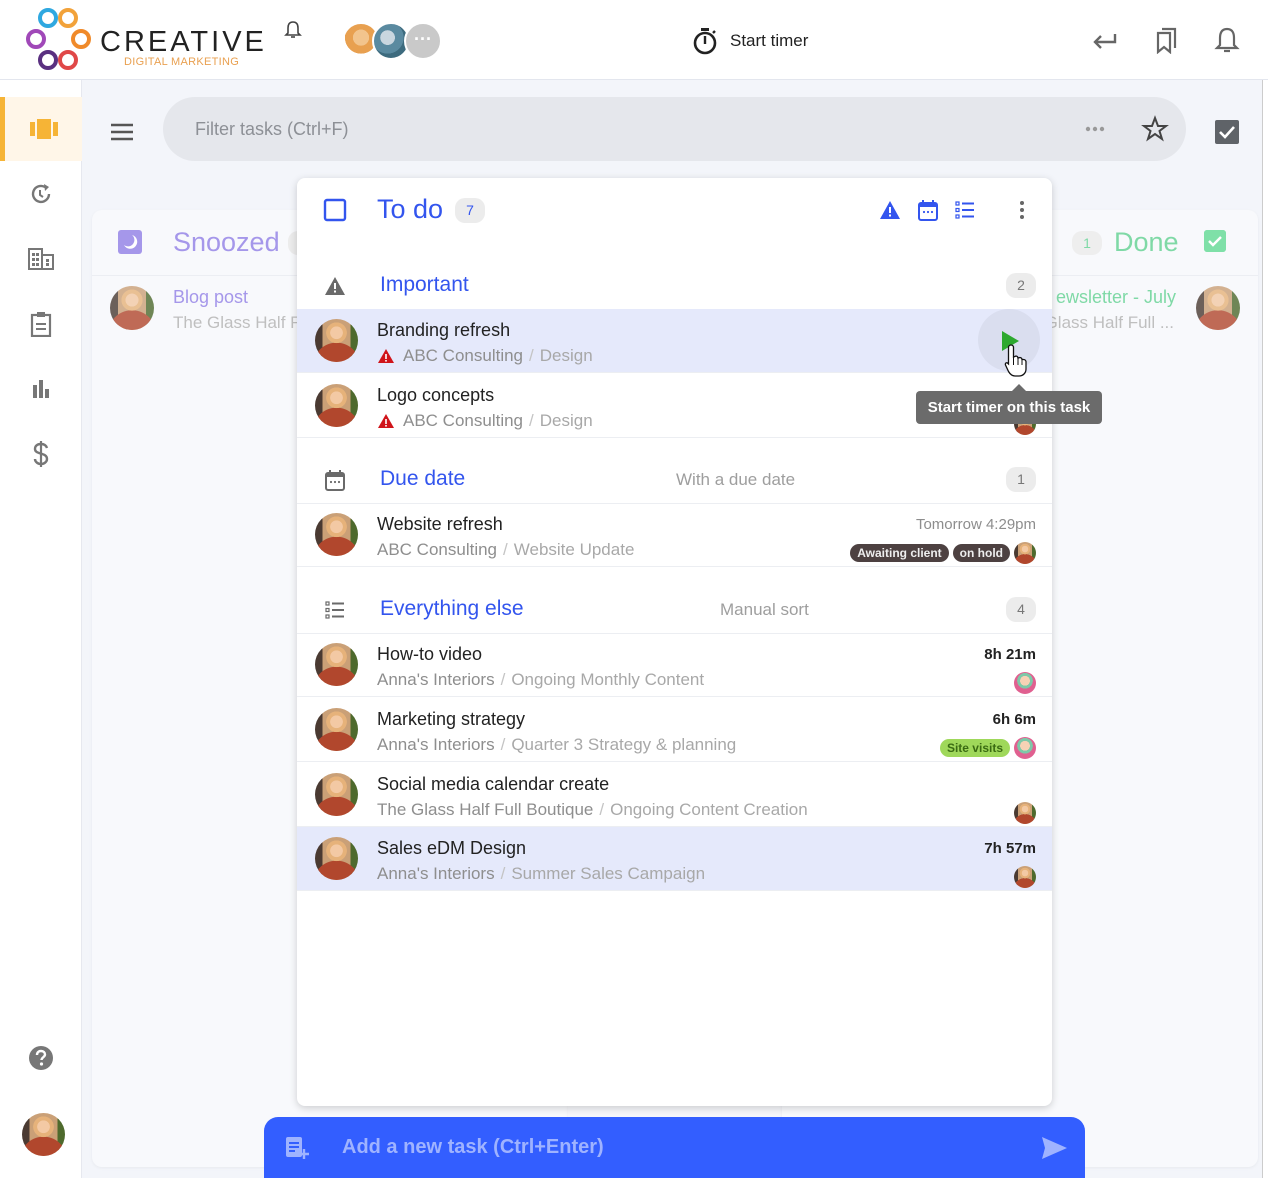  I want to click on snoozed-task-client: The Glass Half F, so click(237, 322).